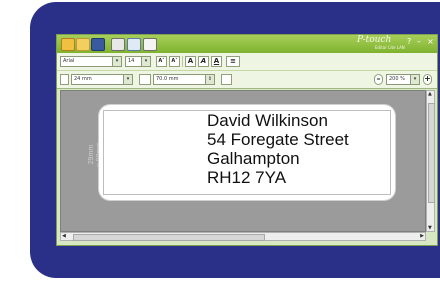 The image size is (440, 284). What do you see at coordinates (182, 61) in the screenshot?
I see `toolbar-divider` at bounding box center [182, 61].